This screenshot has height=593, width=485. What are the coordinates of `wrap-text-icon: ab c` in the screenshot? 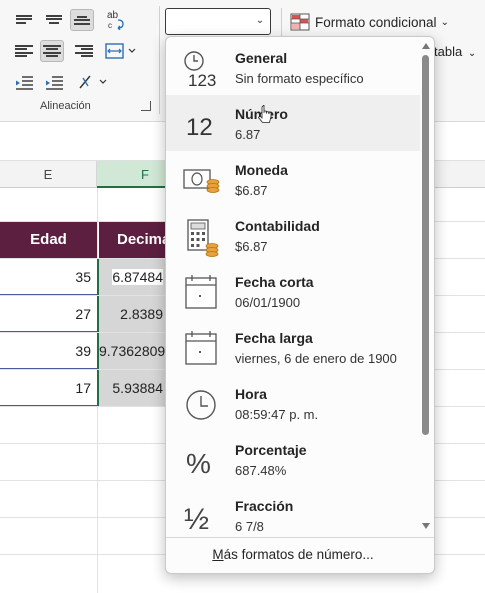 It's located at (115, 20).